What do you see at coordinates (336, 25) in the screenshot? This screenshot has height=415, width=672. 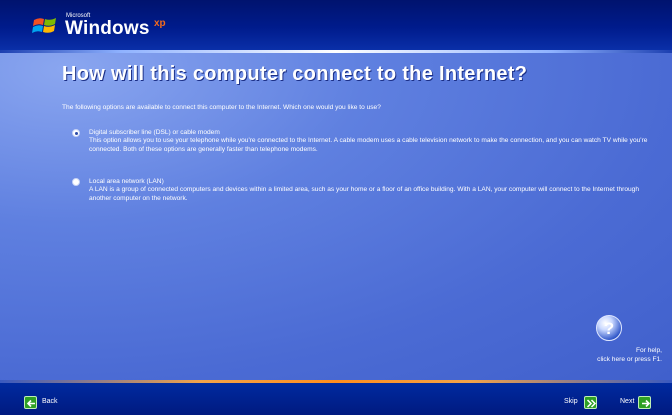 I see `header-band: Microsoft Windows xp` at bounding box center [336, 25].